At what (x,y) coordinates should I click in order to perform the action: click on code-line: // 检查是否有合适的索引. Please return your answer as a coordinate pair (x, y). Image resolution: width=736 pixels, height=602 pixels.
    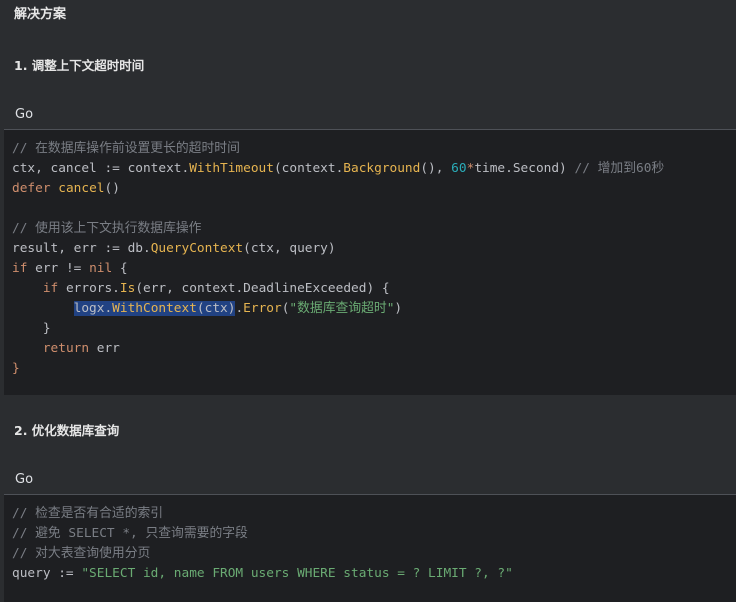
    Looking at the image, I should click on (88, 513).